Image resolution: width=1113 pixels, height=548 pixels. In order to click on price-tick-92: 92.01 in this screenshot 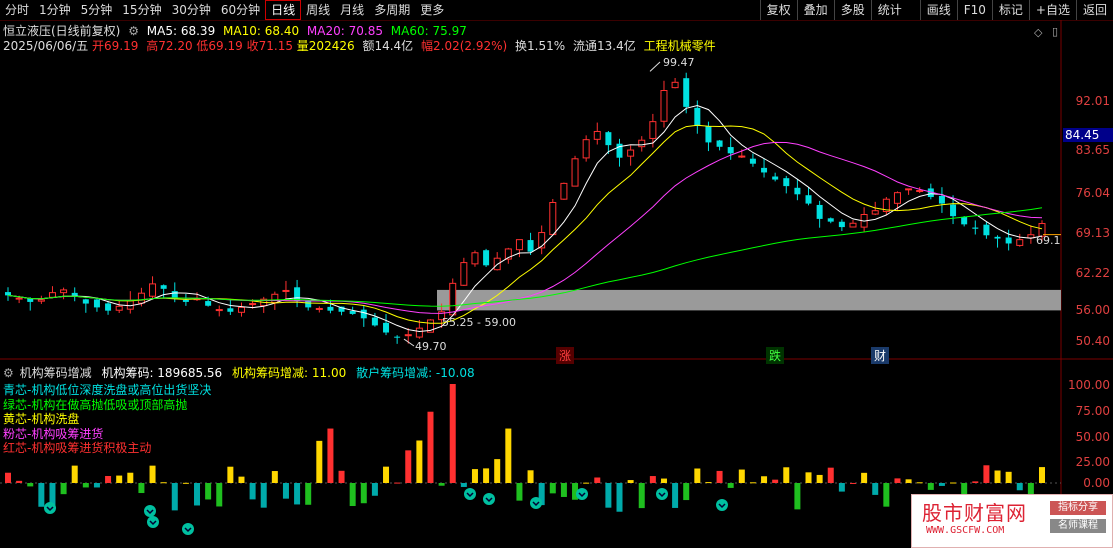, I will do `click(1092, 101)`.